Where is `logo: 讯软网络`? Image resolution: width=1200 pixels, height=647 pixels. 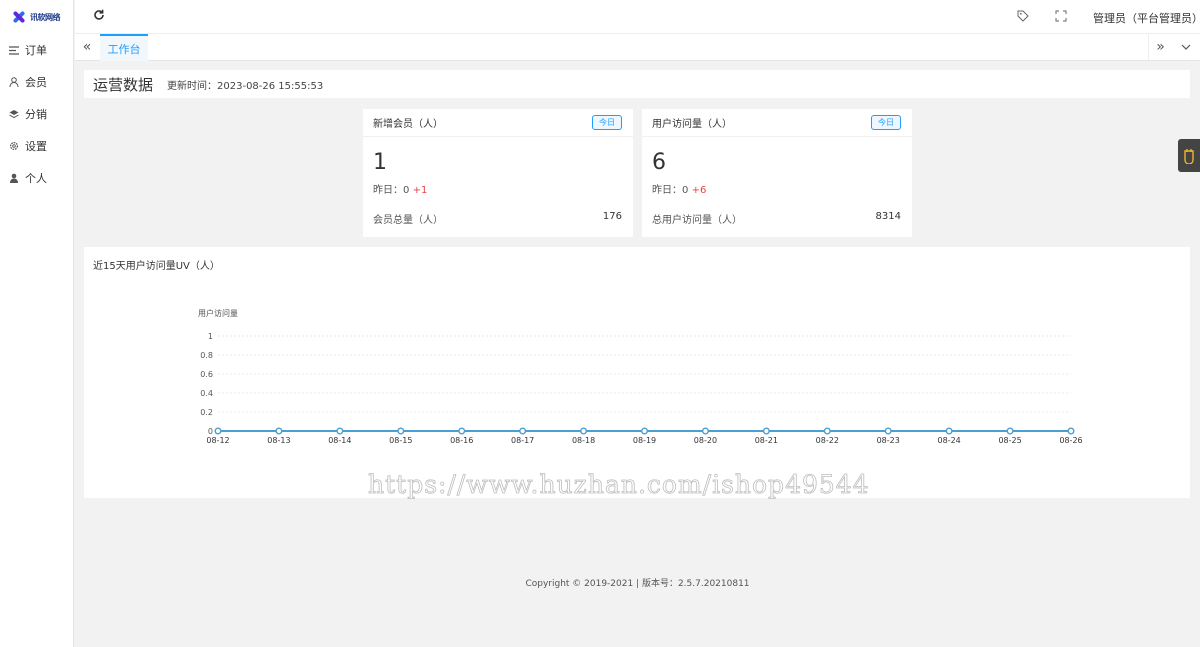 logo: 讯软网络 is located at coordinates (36, 17).